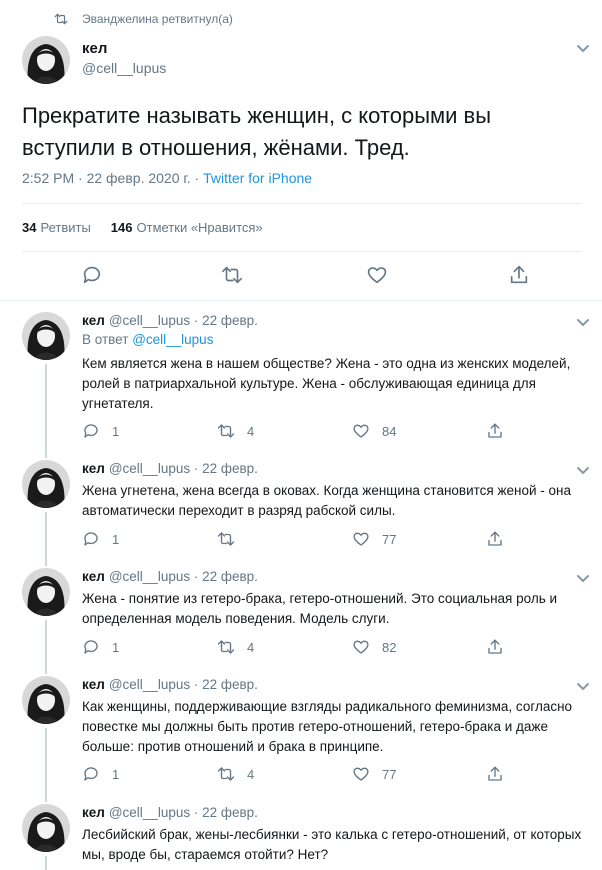 This screenshot has width=602, height=870. I want to click on likes-stat: 146 Отметки «Нравится», so click(187, 227).